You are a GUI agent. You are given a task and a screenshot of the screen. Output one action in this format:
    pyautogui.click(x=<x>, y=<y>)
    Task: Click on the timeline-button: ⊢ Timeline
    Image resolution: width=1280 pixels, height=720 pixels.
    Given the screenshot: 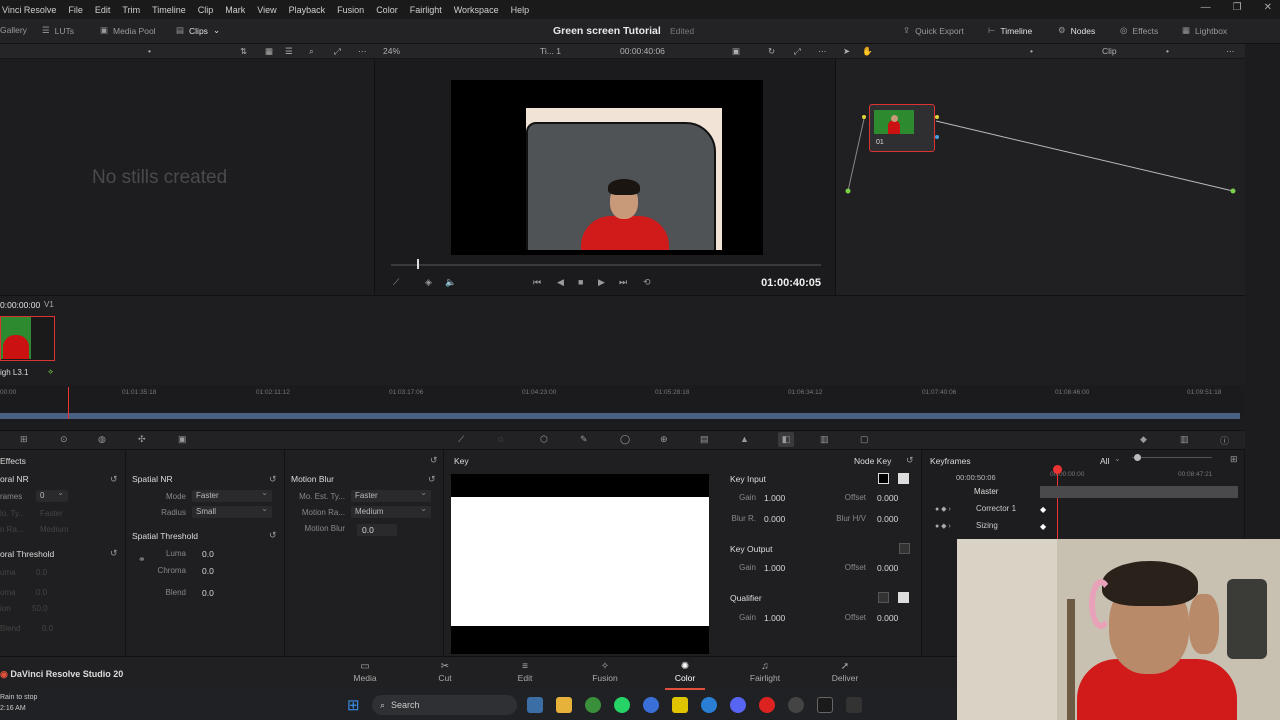 What is the action you would take?
    pyautogui.click(x=1010, y=30)
    